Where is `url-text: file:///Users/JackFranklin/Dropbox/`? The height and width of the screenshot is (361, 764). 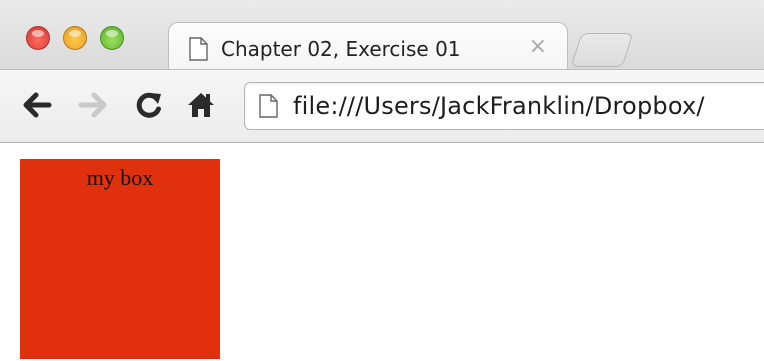
url-text: file:///Users/JackFranklin/Dropbox/ is located at coordinates (499, 106).